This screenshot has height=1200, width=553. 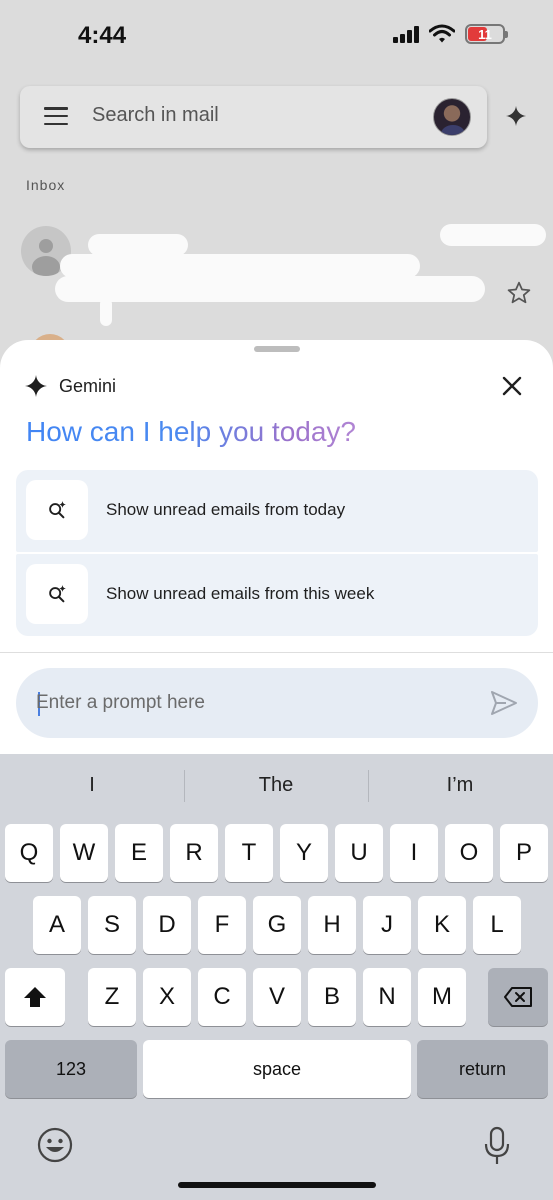 I want to click on search-input: Search in mail, so click(x=155, y=115).